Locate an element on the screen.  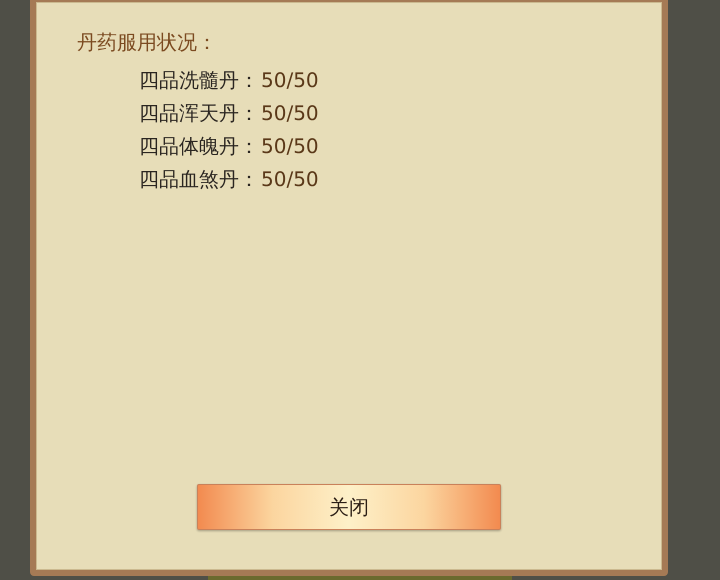
pill-name: 四品浑天丹： is located at coordinates (199, 113).